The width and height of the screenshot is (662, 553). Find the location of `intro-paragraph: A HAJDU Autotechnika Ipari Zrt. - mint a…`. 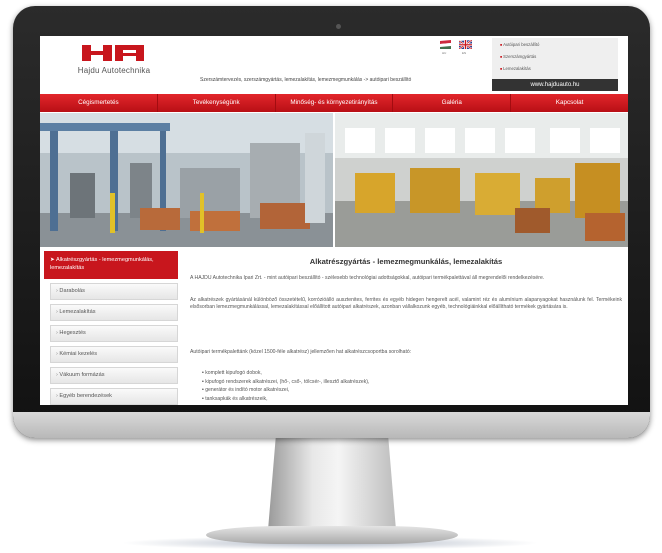

intro-paragraph: A HAJDU Autotechnika Ipari Zrt. - mint a… is located at coordinates (367, 278).